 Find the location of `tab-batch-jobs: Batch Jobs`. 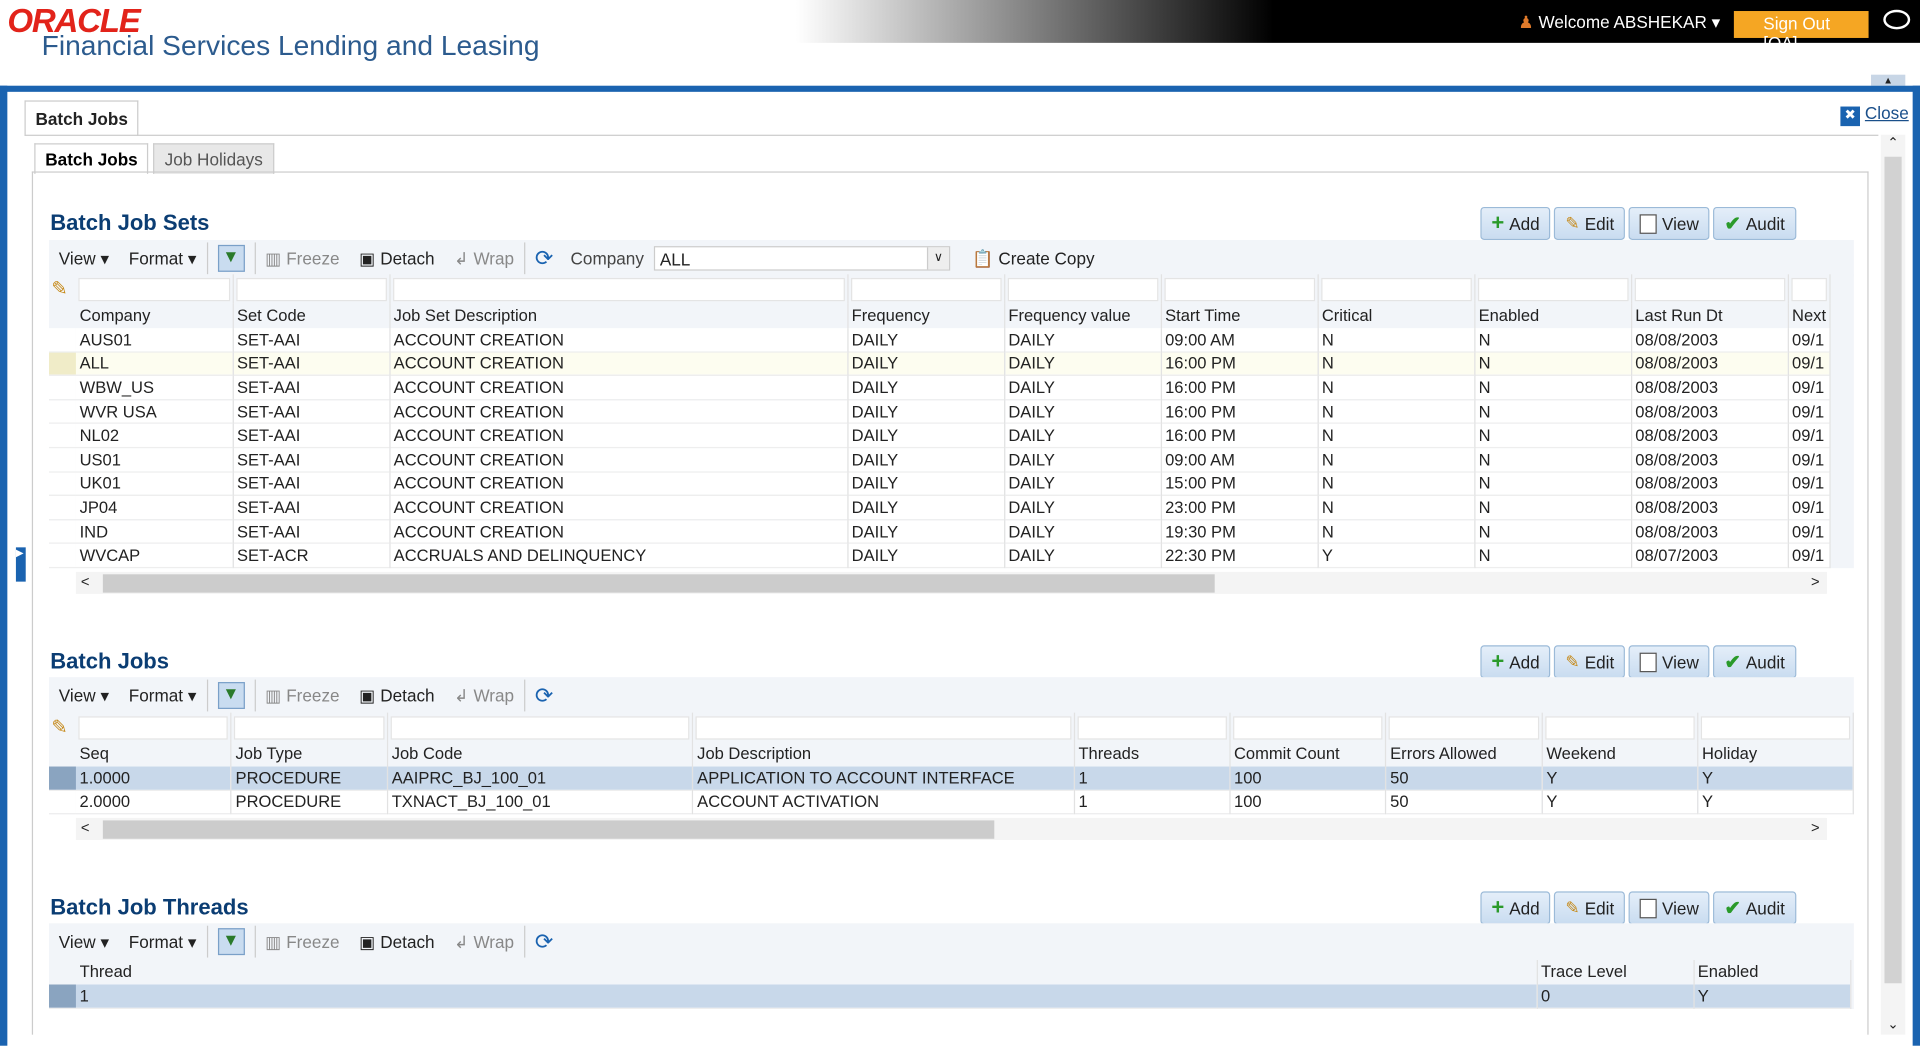

tab-batch-jobs: Batch Jobs is located at coordinates (91, 158).